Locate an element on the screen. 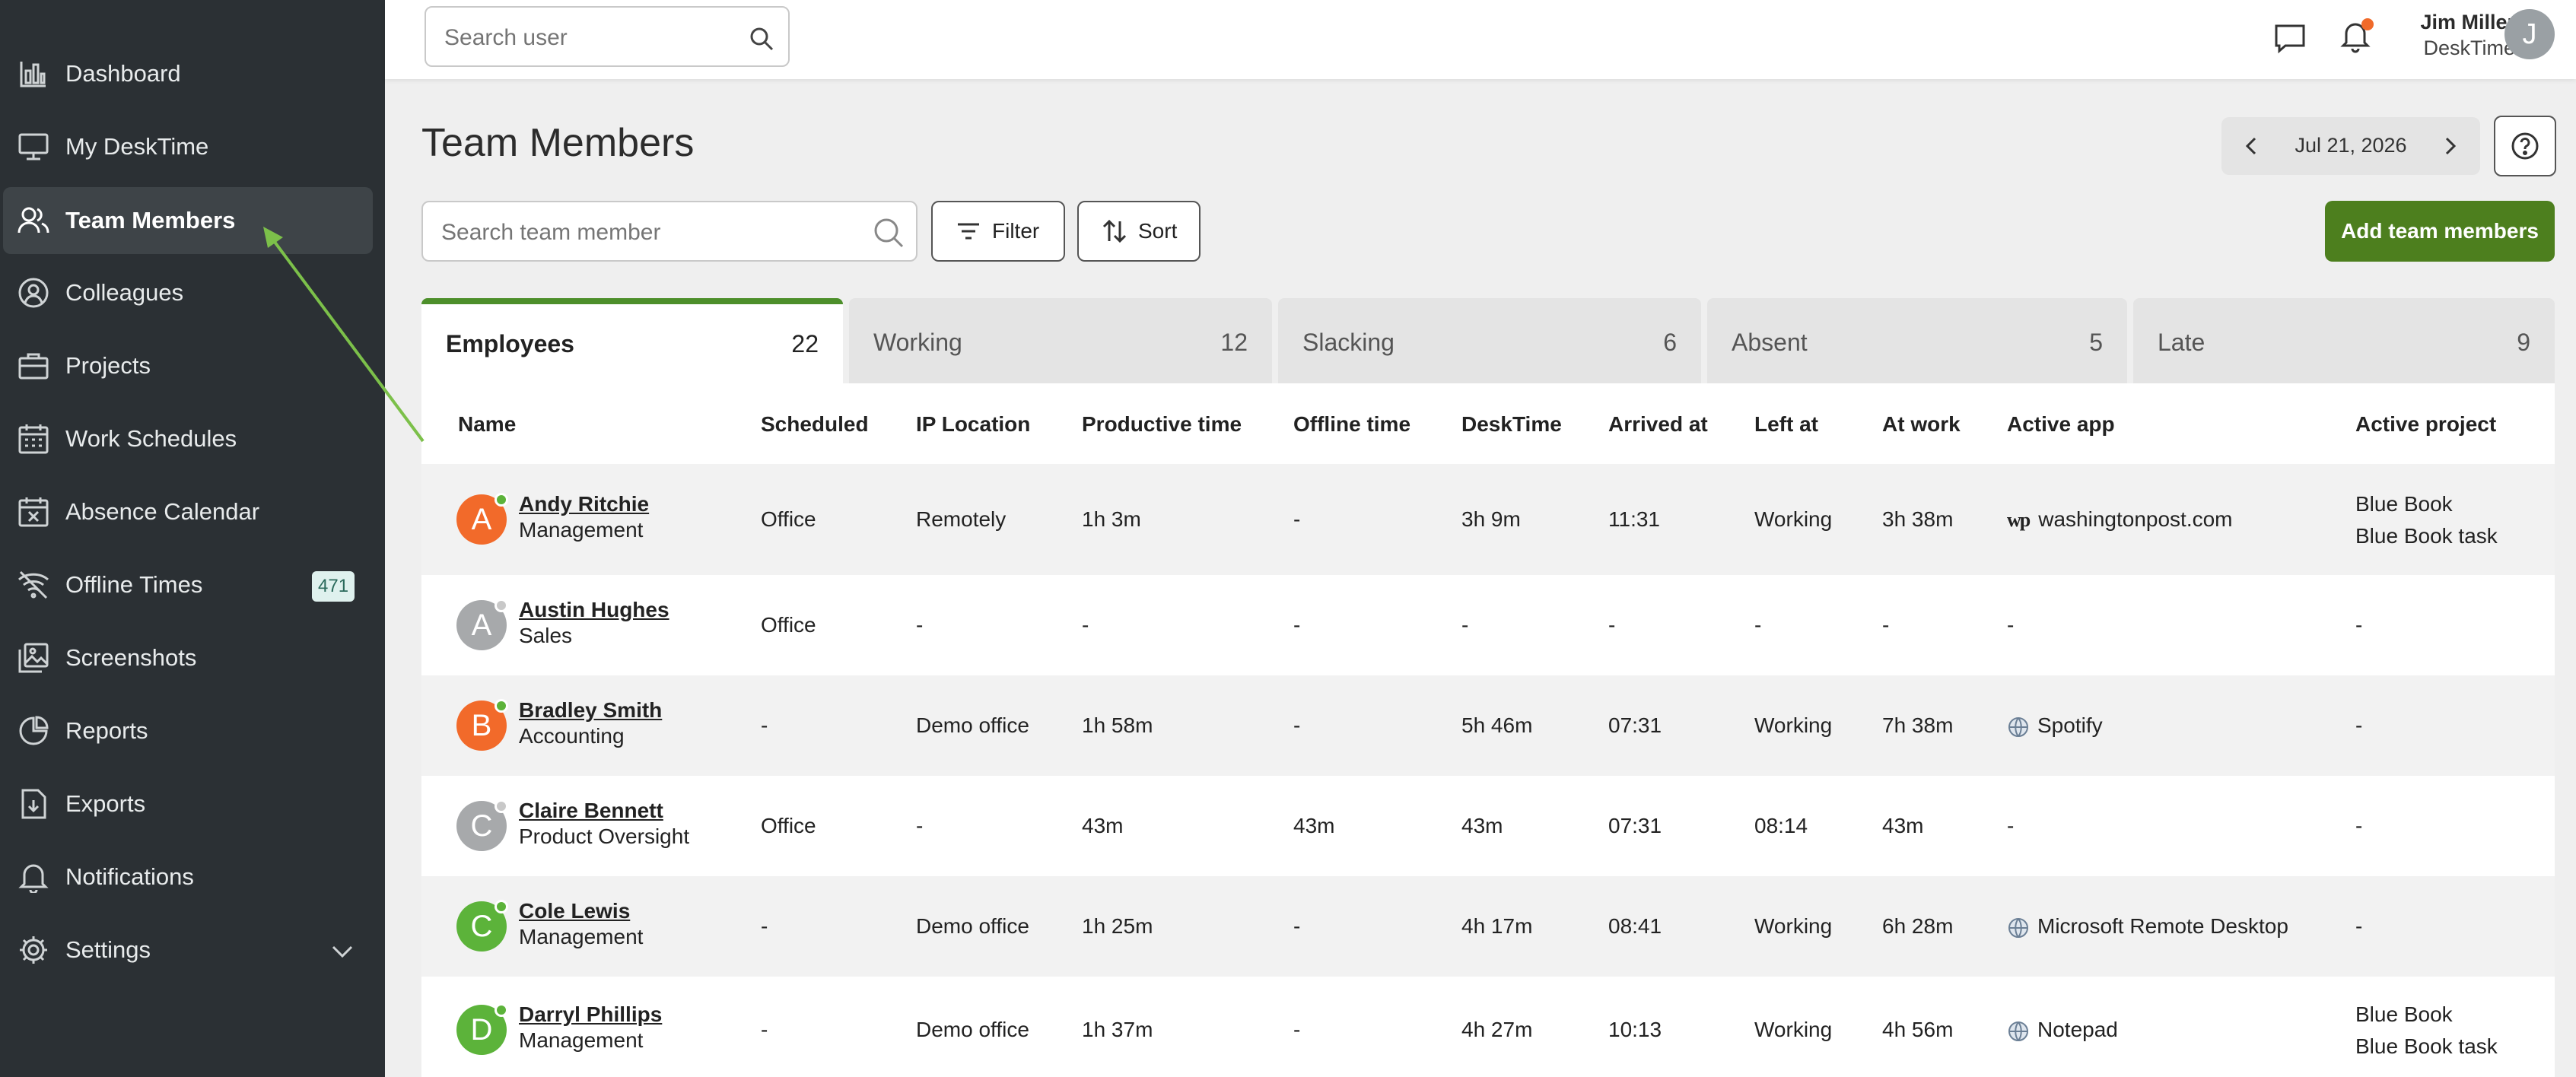 This screenshot has width=2576, height=1077. member-department: Product Oversight is located at coordinates (604, 836).